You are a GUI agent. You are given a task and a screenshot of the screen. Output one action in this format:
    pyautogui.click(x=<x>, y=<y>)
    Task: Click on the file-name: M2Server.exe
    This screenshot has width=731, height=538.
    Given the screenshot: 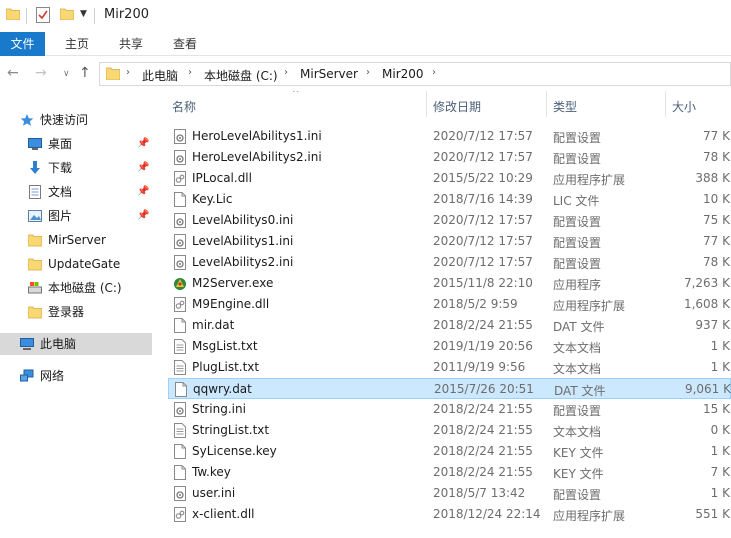 What is the action you would take?
    pyautogui.click(x=233, y=283)
    